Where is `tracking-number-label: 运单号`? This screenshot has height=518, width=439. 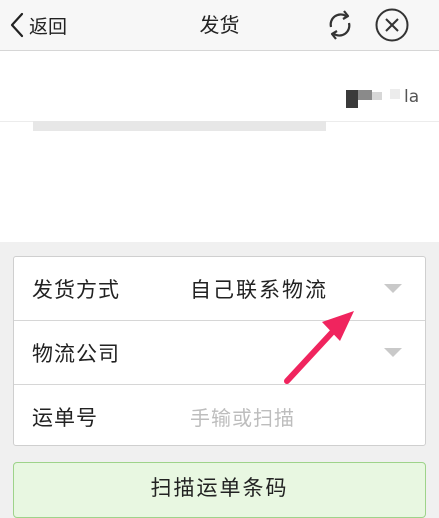 tracking-number-label: 运单号 is located at coordinates (65, 417).